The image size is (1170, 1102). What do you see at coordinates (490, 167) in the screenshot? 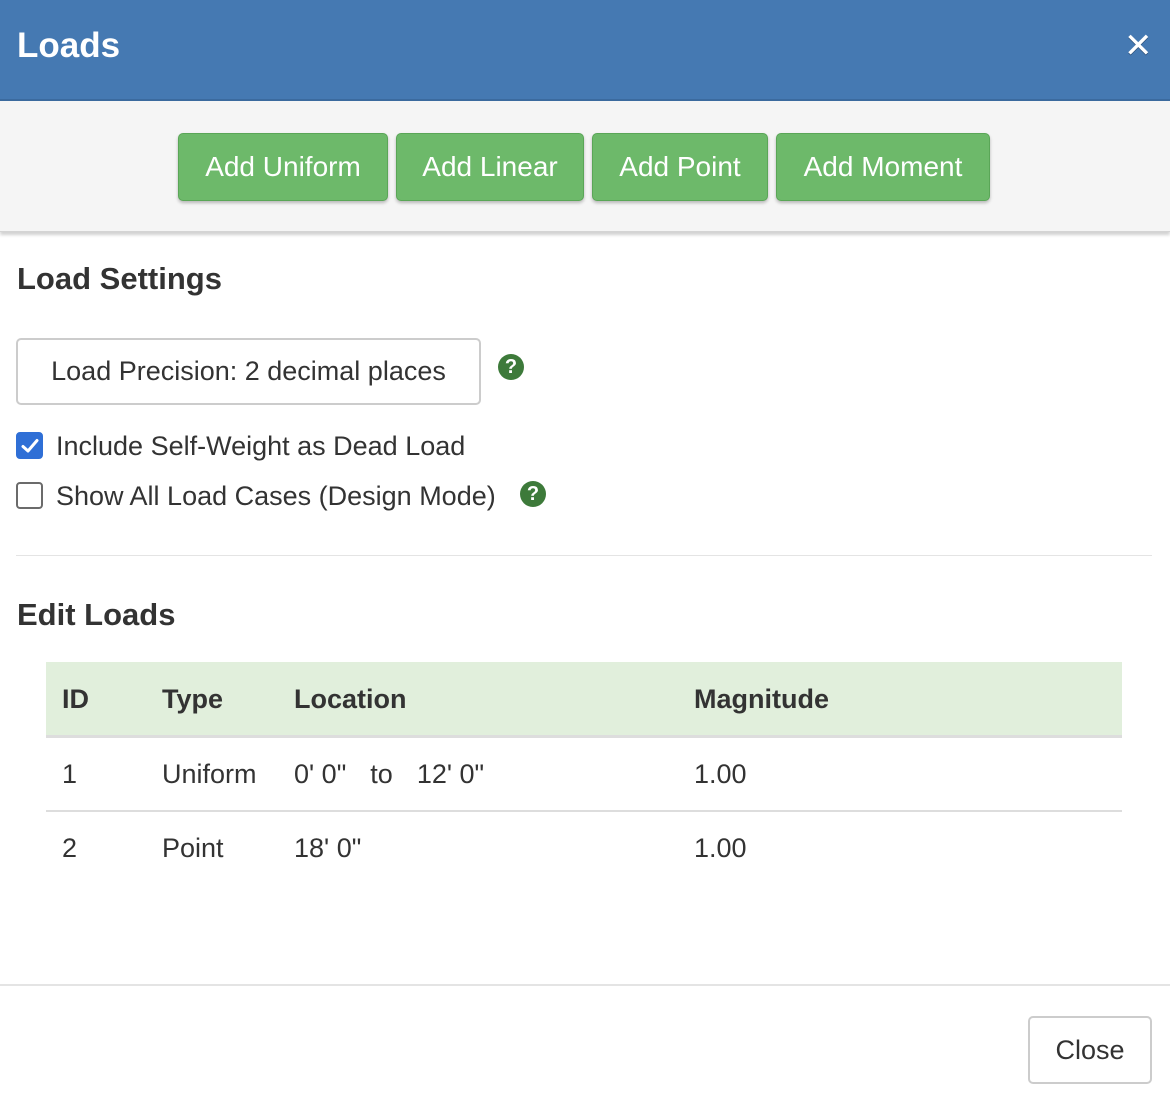
I see `add-linear-button: Add Linear` at bounding box center [490, 167].